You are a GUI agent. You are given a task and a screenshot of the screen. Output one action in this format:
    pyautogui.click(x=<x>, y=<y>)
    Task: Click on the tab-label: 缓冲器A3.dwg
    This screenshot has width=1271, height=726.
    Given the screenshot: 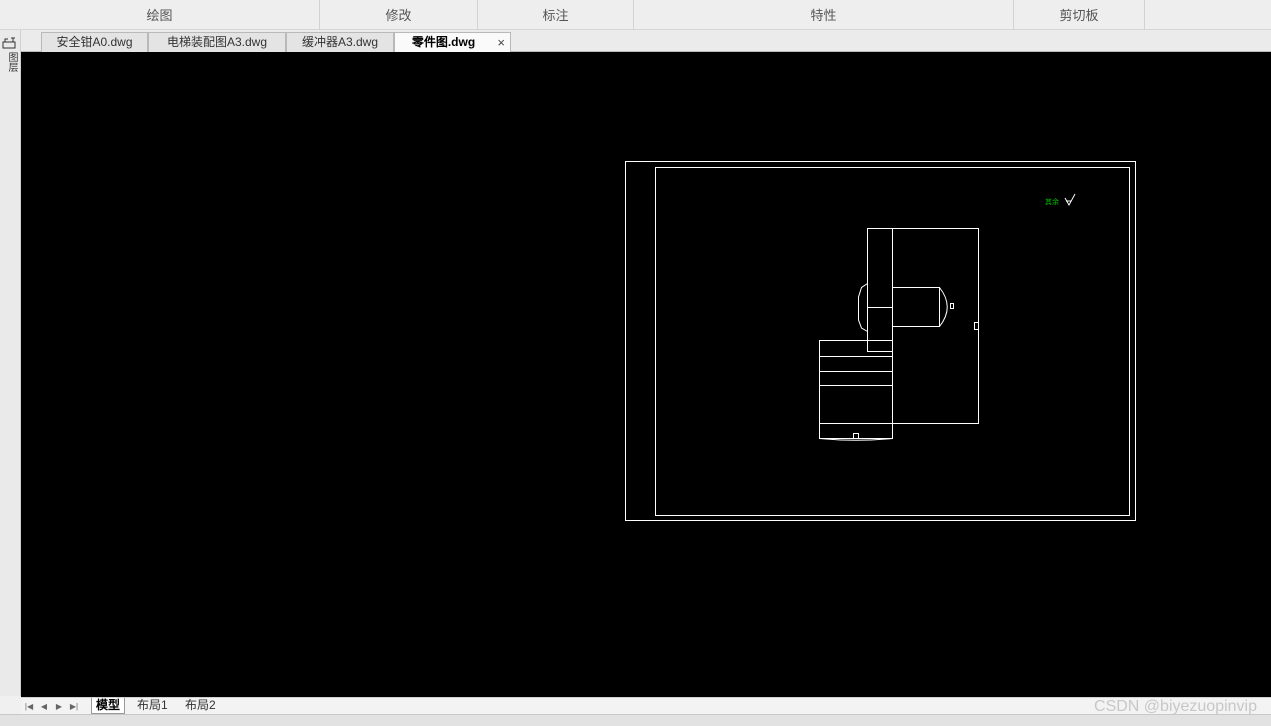 What is the action you would take?
    pyautogui.click(x=340, y=42)
    